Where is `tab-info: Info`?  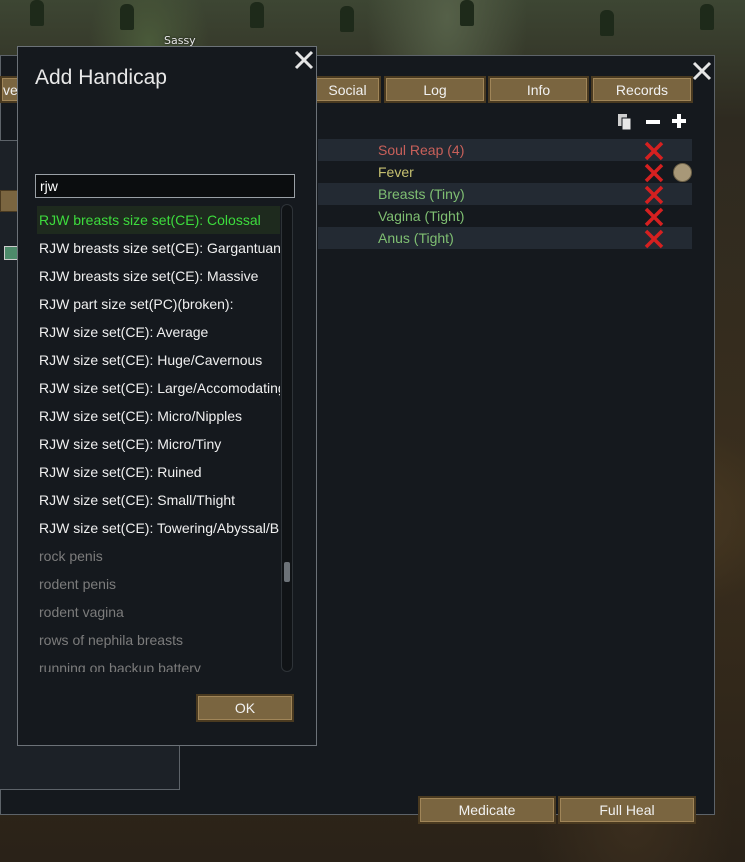
tab-info: Info is located at coordinates (538, 89).